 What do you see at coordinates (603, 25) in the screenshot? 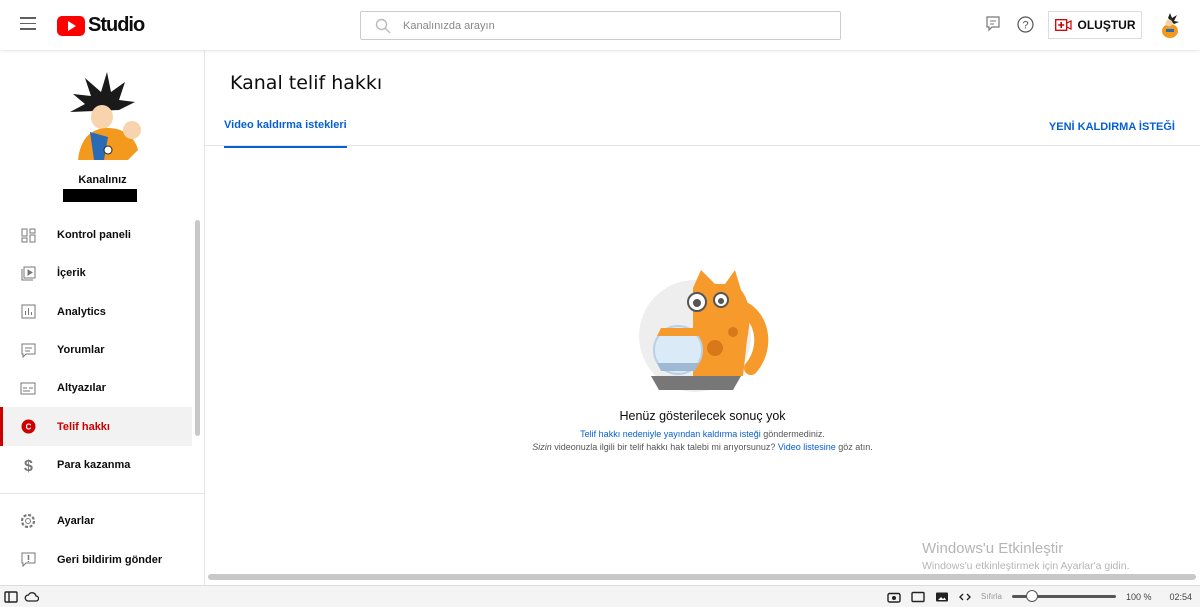
I see `search-input` at bounding box center [603, 25].